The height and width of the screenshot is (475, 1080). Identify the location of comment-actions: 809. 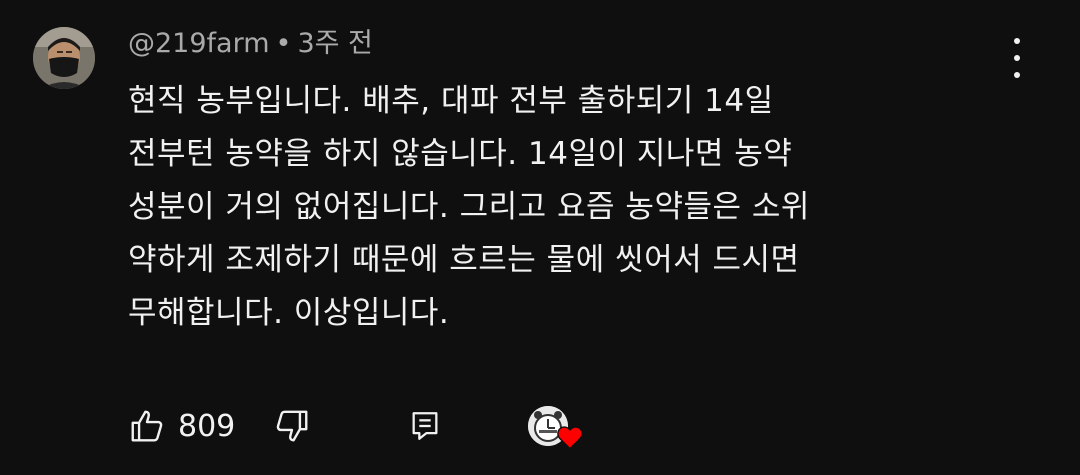
(408, 426).